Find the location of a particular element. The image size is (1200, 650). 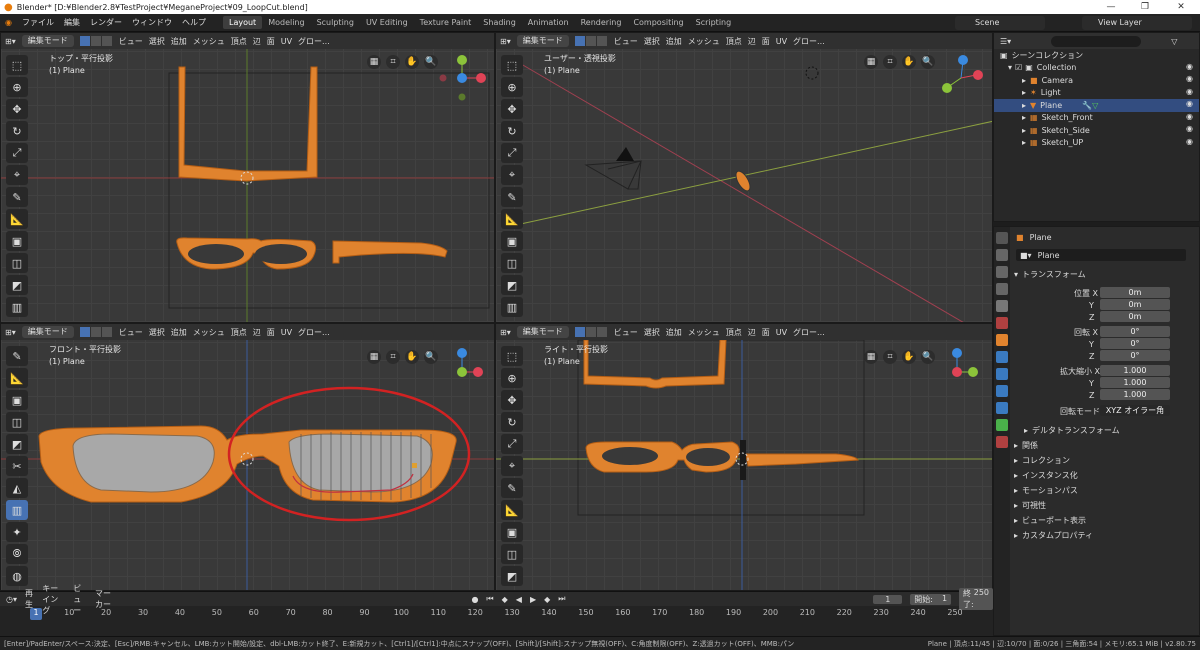

constraints-tab-icon is located at coordinates (1002, 408).